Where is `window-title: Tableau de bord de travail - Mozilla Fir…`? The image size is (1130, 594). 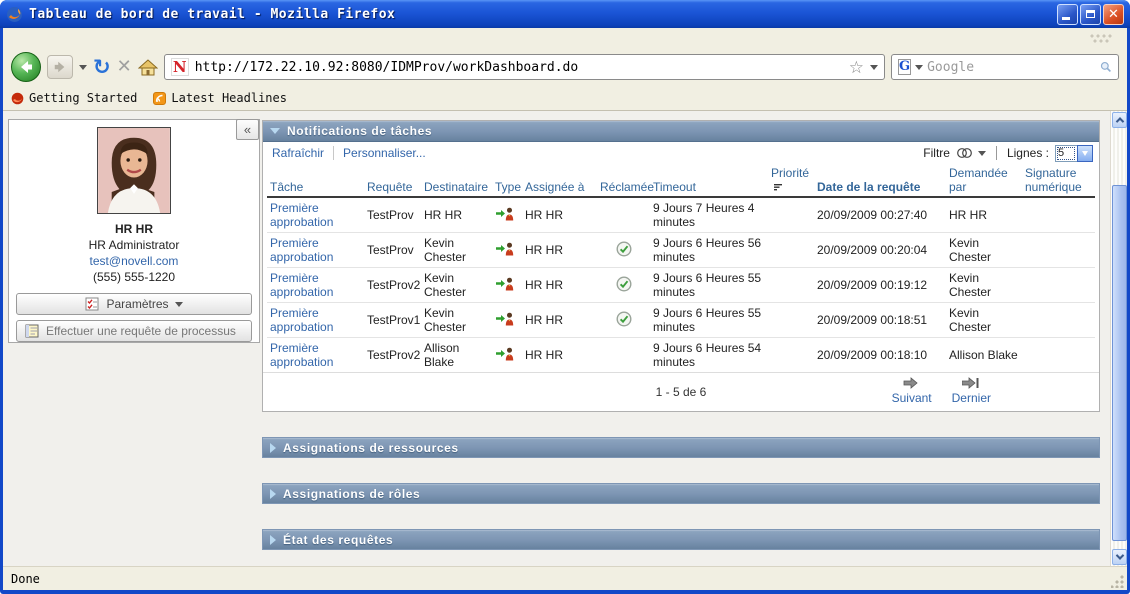
window-title: Tableau de bord de travail - Mozilla Fir… is located at coordinates (212, 14).